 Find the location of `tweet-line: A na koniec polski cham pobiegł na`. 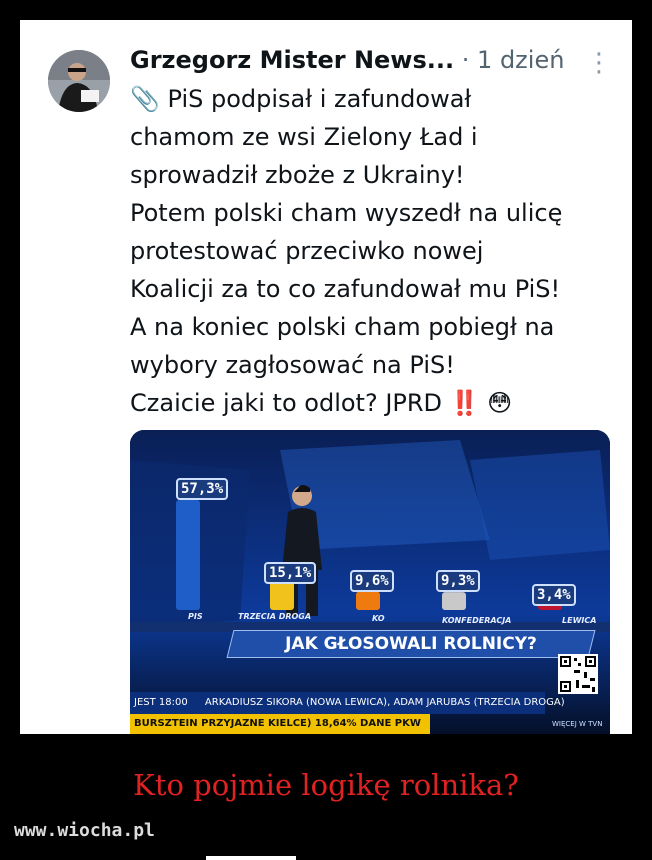

tweet-line: A na koniec polski cham pobiegł na is located at coordinates (342, 327).